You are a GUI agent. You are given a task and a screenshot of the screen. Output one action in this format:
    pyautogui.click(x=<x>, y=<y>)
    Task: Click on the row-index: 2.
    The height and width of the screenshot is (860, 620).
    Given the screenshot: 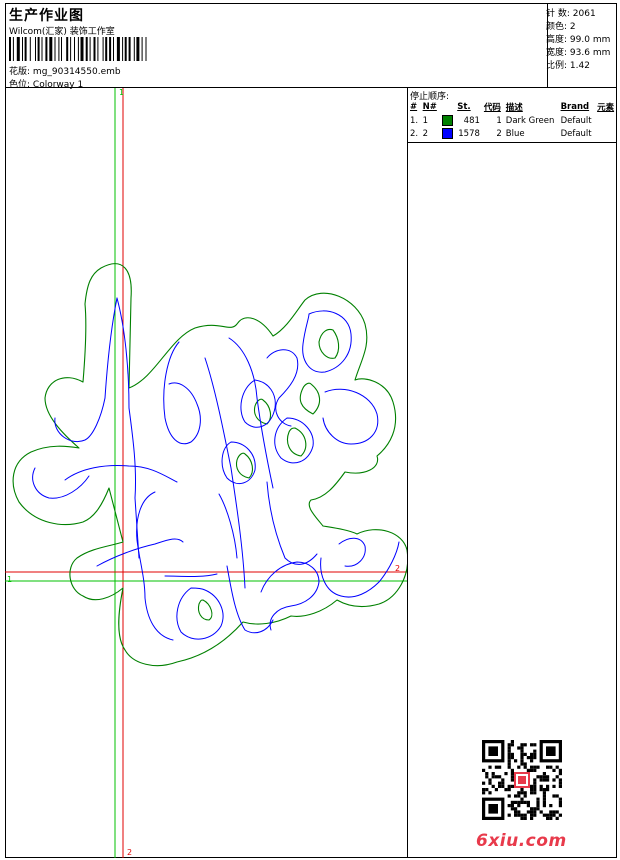 What is the action you would take?
    pyautogui.click(x=414, y=133)
    